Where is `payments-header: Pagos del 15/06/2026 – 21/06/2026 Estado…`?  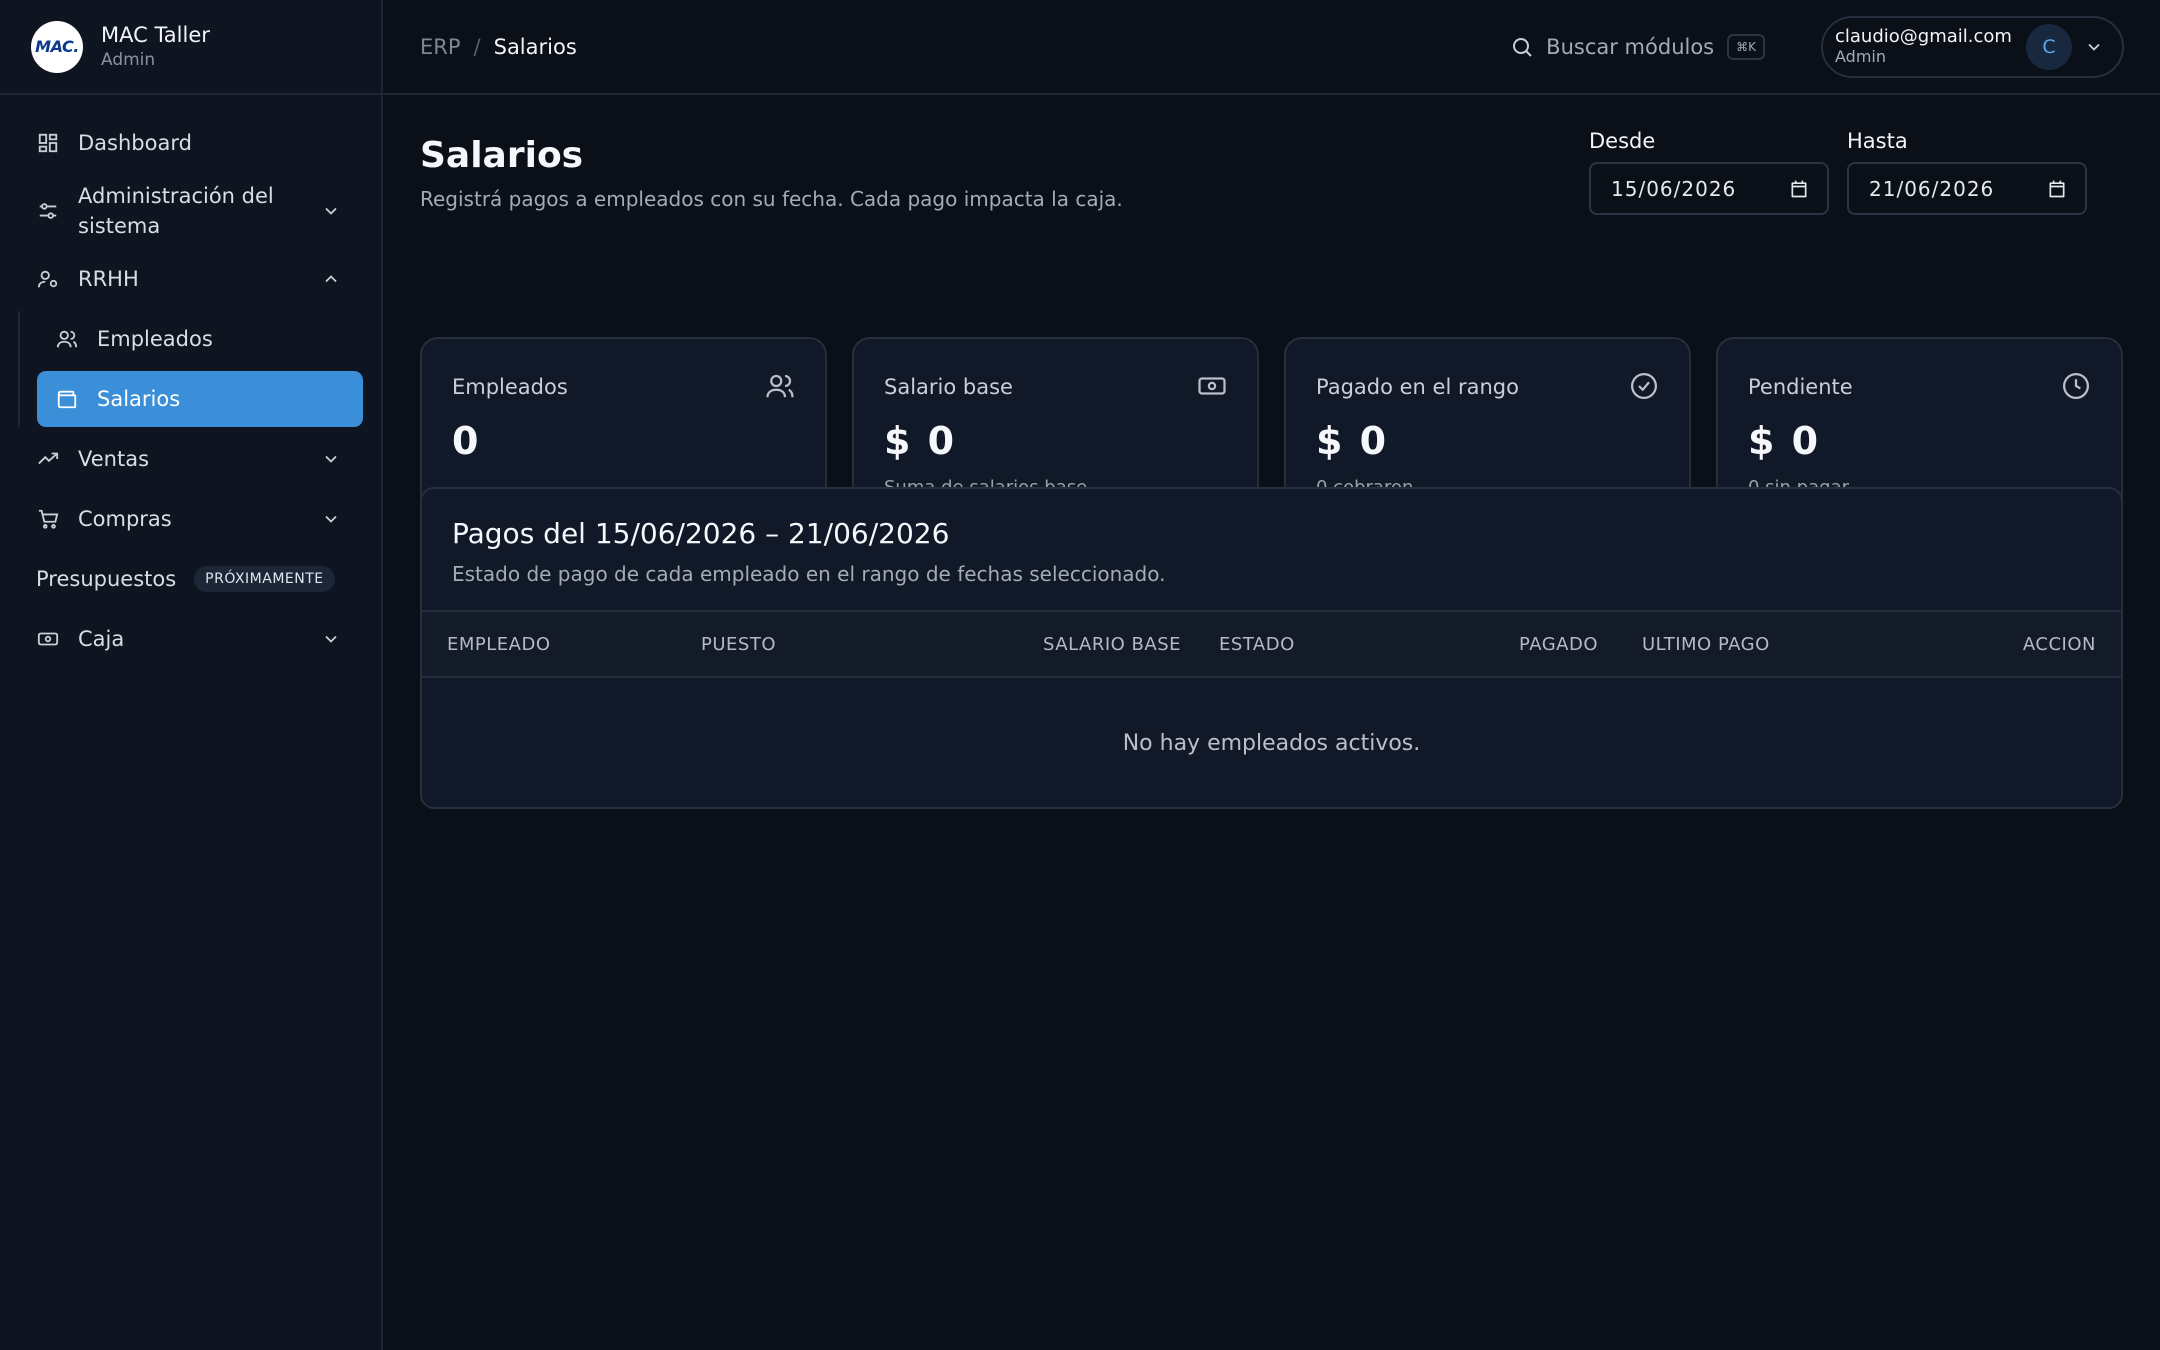 payments-header: Pagos del 15/06/2026 – 21/06/2026 Estado… is located at coordinates (1271, 549).